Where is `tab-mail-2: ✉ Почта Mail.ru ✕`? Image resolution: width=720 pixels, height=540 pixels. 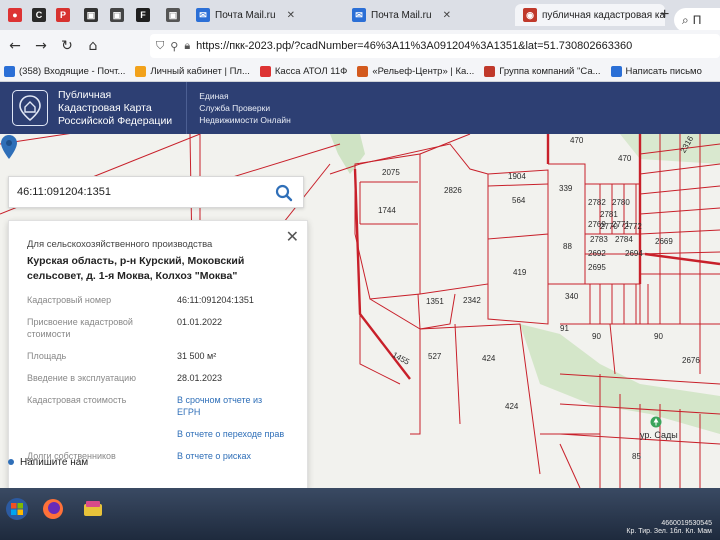 tab-mail-2: ✉ Почта Mail.ru ✕ is located at coordinates (427, 15).